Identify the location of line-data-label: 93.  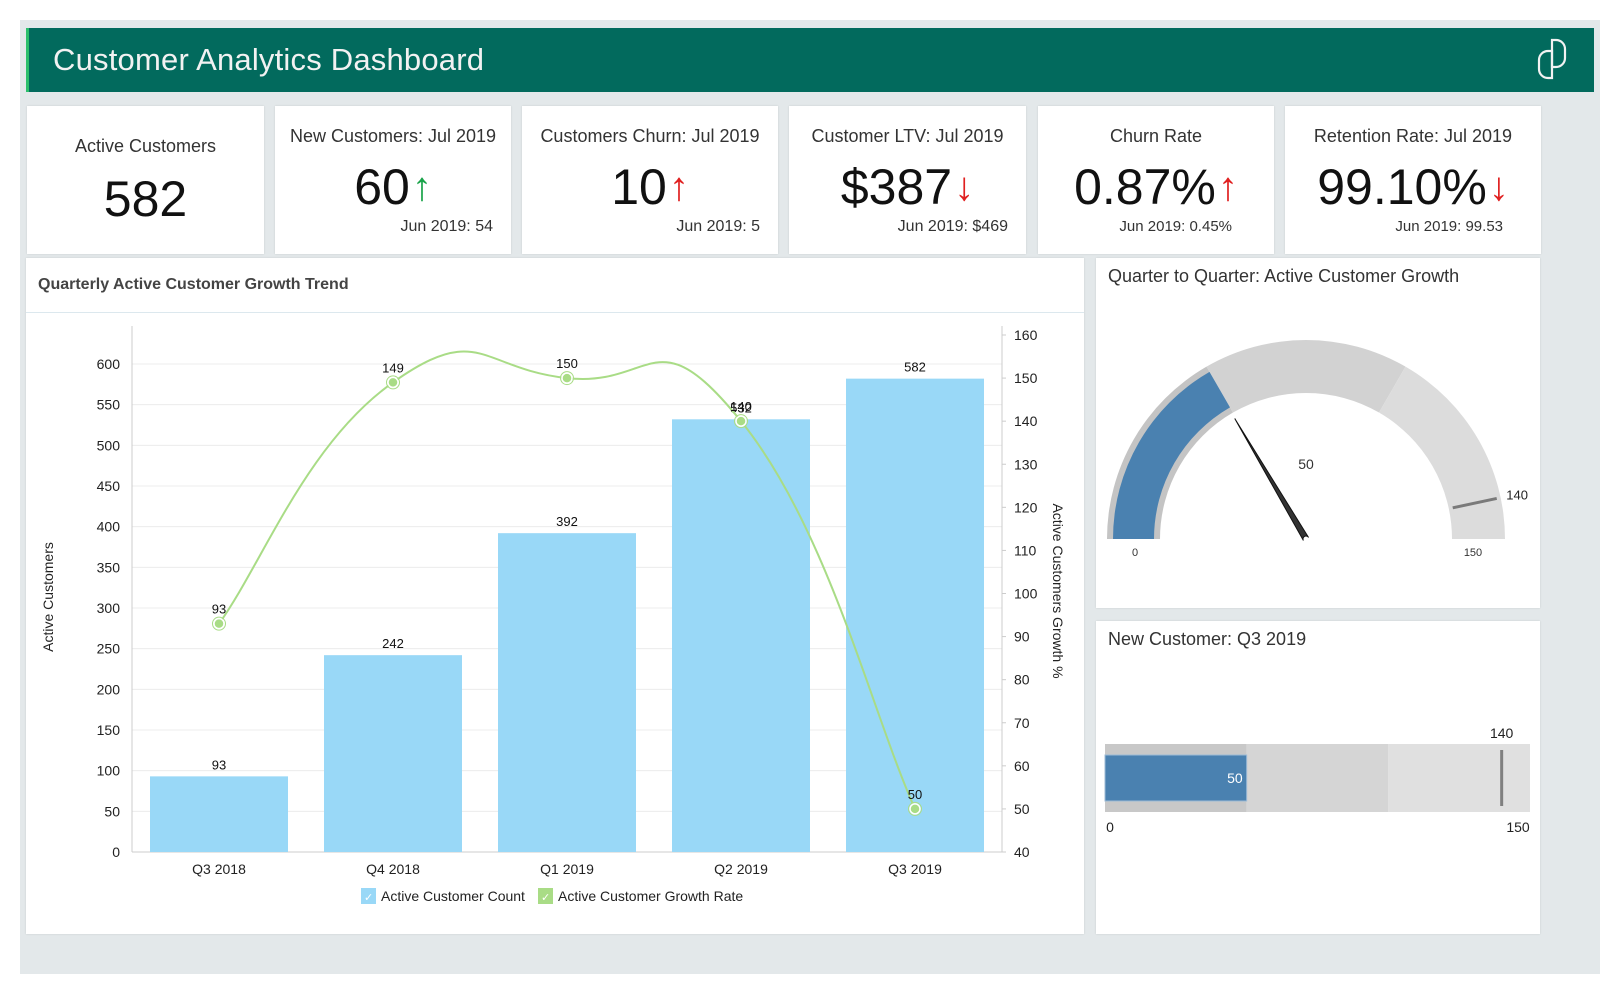
(219, 609).